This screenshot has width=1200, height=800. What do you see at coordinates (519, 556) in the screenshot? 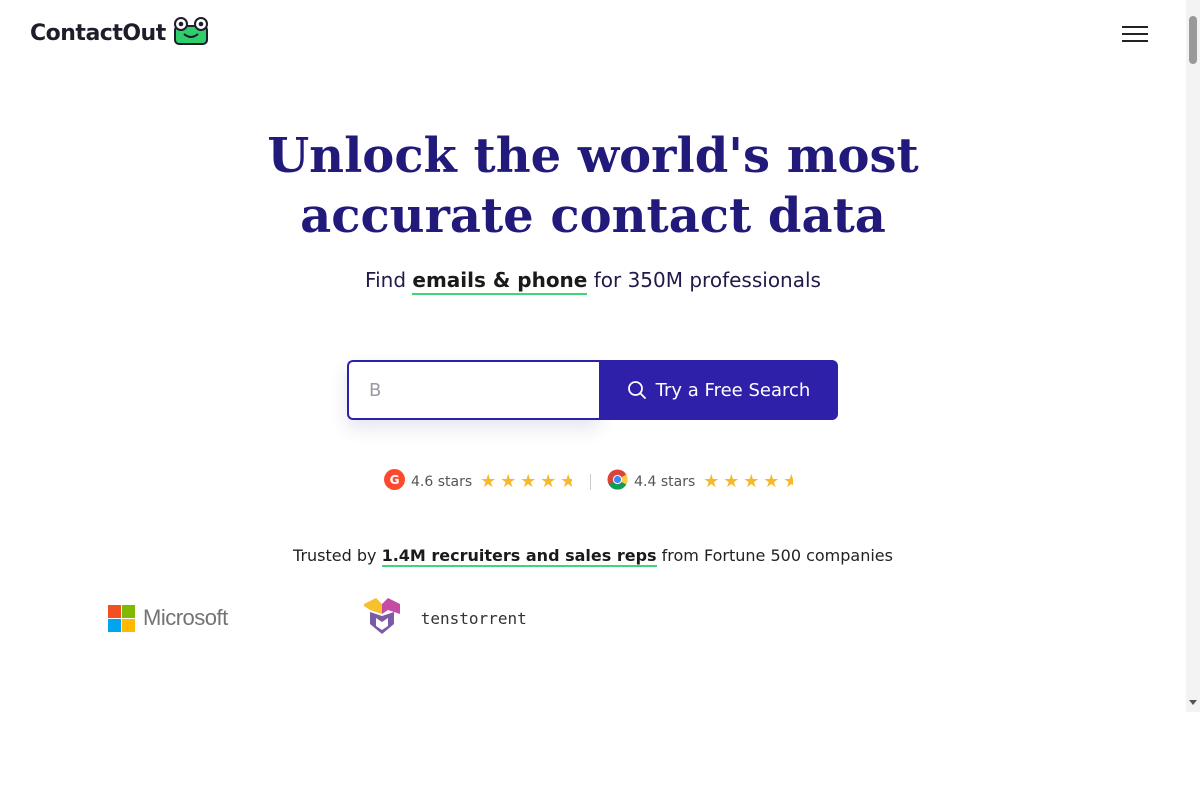
I see `trusted-highlight: 1.4M recruiters and sales reps` at bounding box center [519, 556].